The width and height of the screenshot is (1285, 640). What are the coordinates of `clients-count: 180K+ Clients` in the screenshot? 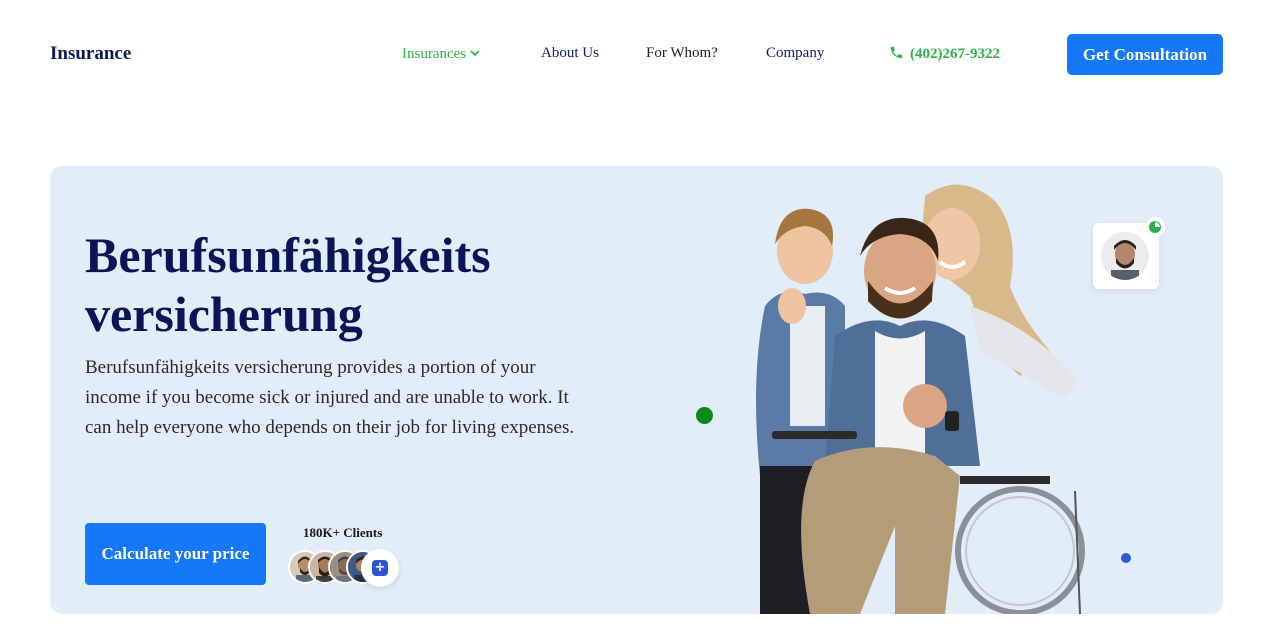 It's located at (343, 532).